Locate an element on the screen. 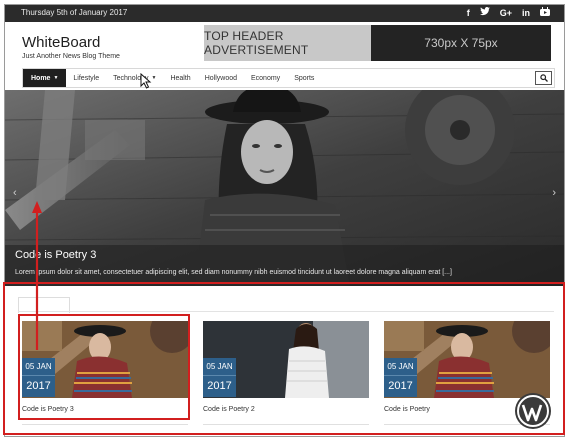 This screenshot has width=569, height=441. search-icon is located at coordinates (543, 78).